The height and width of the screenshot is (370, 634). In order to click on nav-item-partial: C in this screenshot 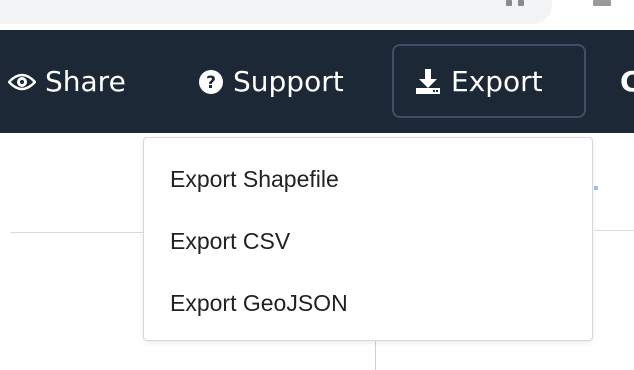, I will do `click(627, 81)`.